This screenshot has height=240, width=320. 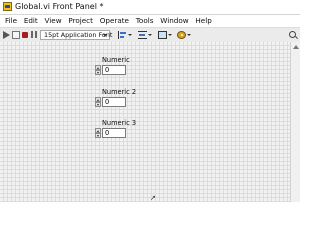 I want to click on menu-view: View, so click(x=53, y=20).